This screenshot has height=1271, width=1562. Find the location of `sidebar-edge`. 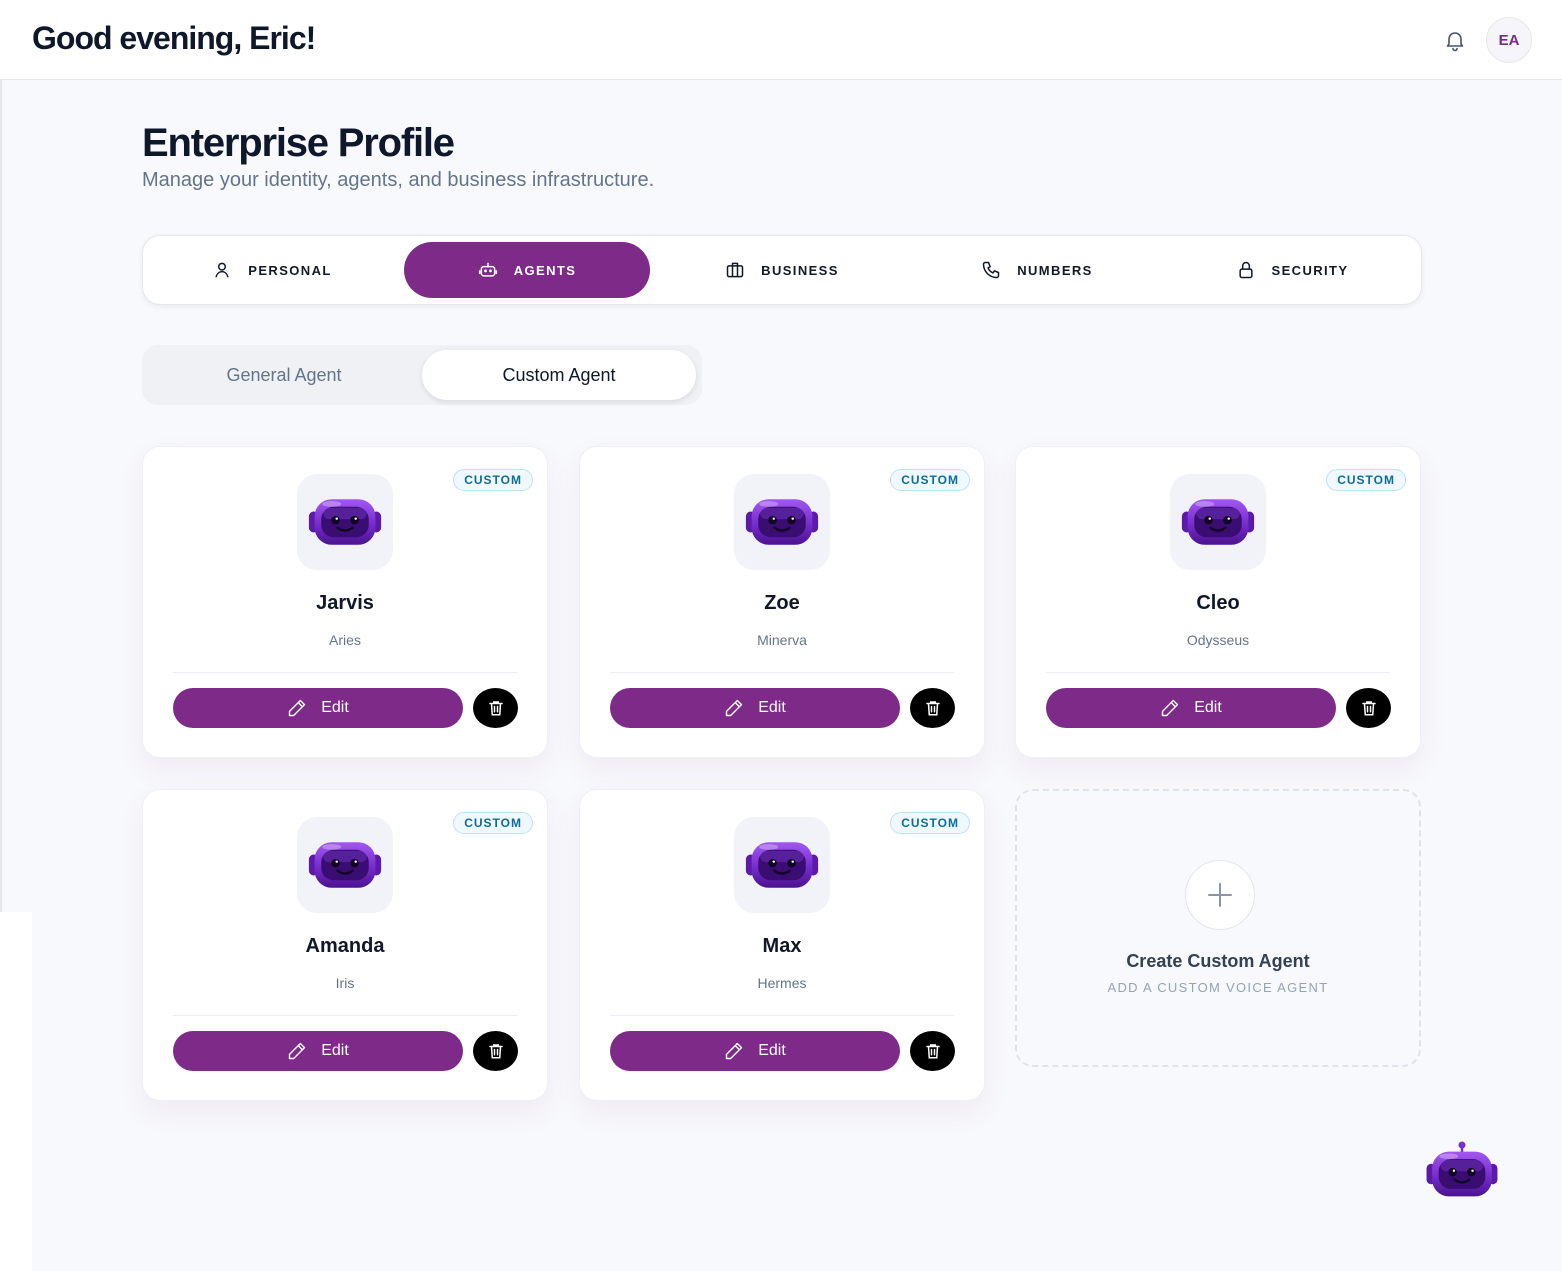

sidebar-edge is located at coordinates (1, 496).